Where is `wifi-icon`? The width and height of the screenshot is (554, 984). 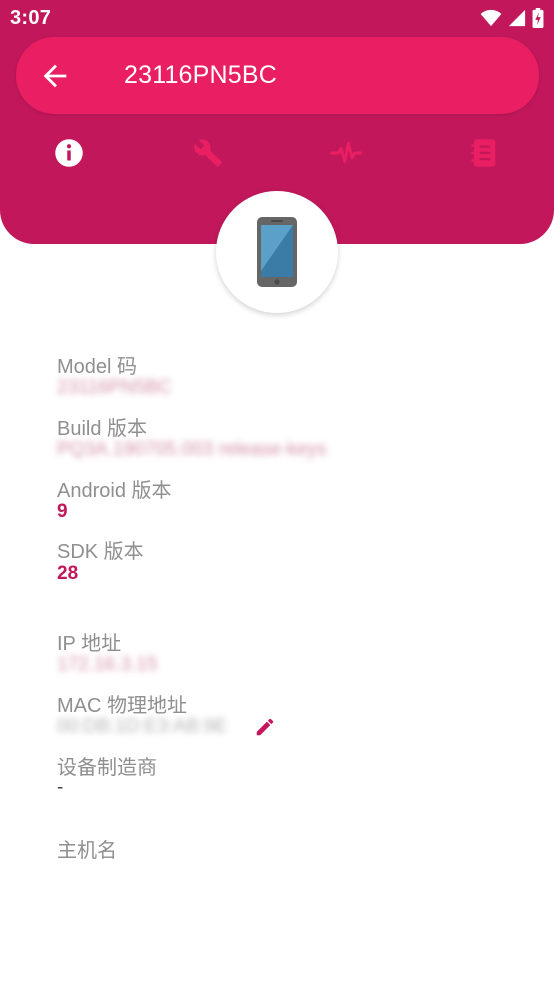 wifi-icon is located at coordinates (491, 18).